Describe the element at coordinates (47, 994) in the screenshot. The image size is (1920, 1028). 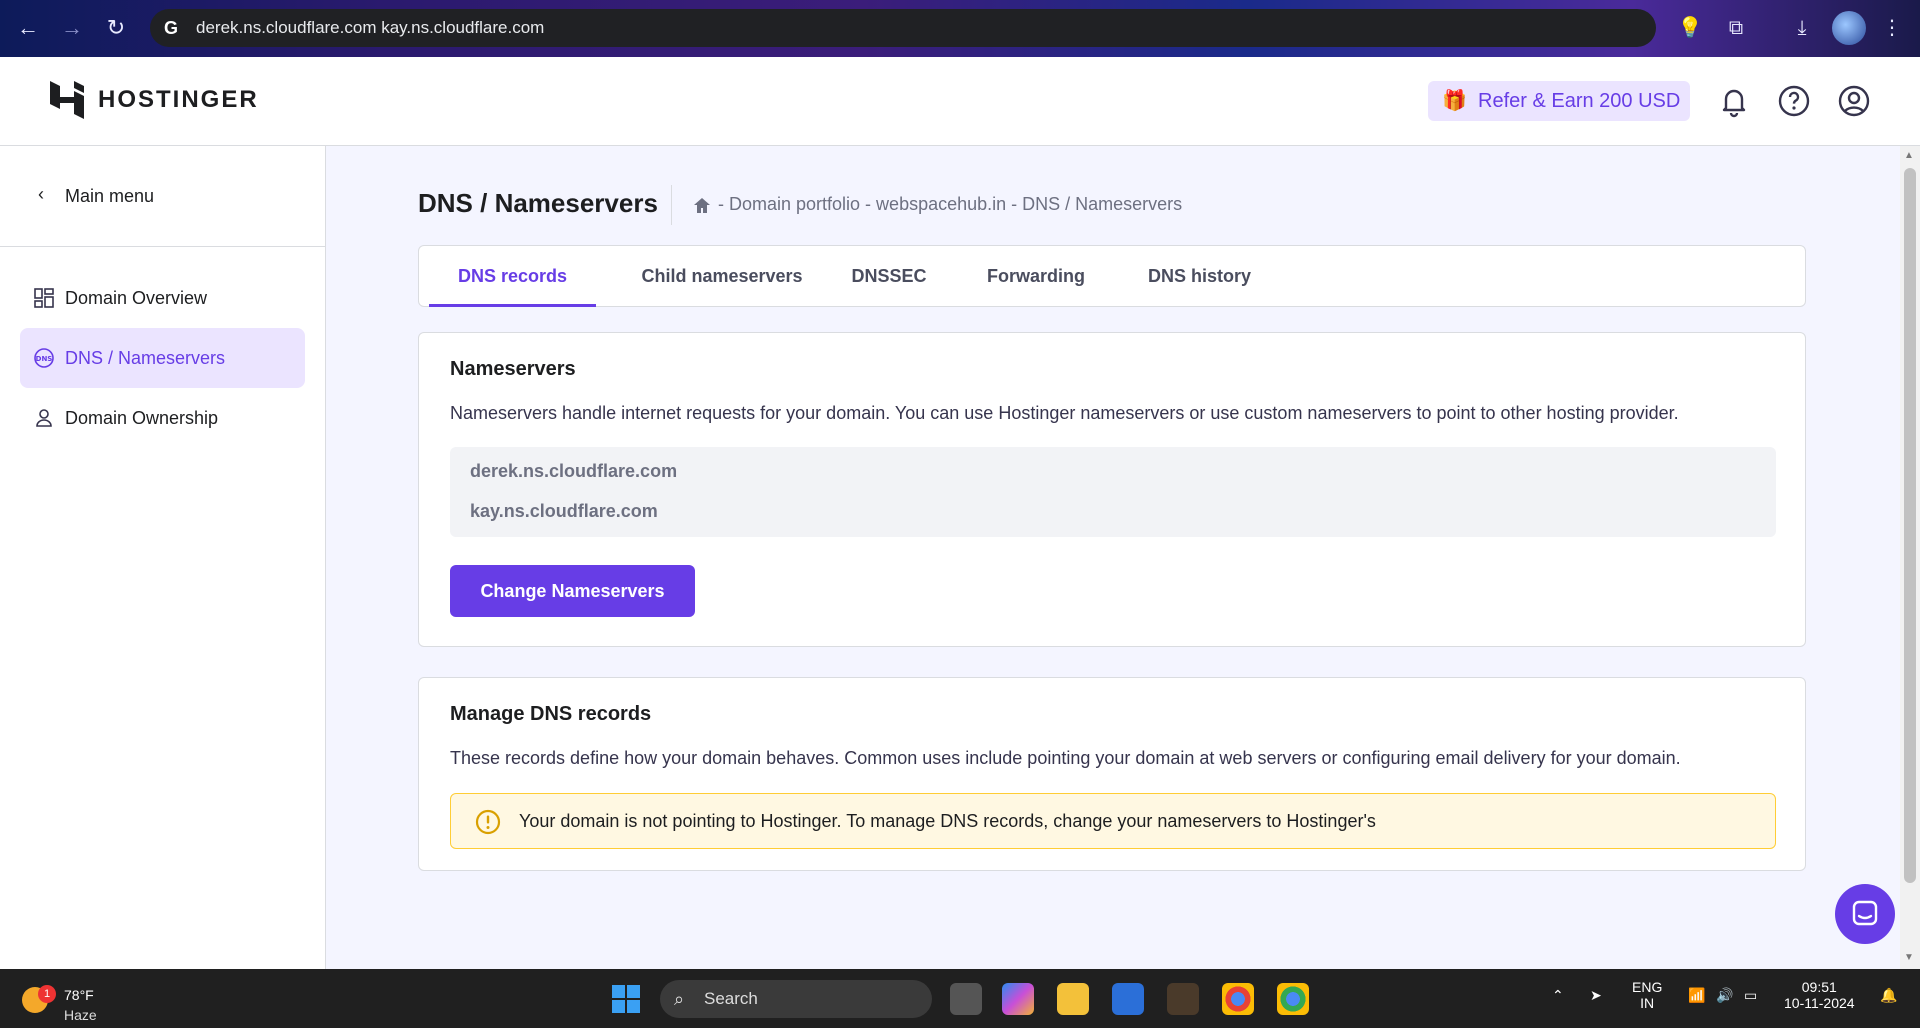
I see `notification-badge: 1` at that location.